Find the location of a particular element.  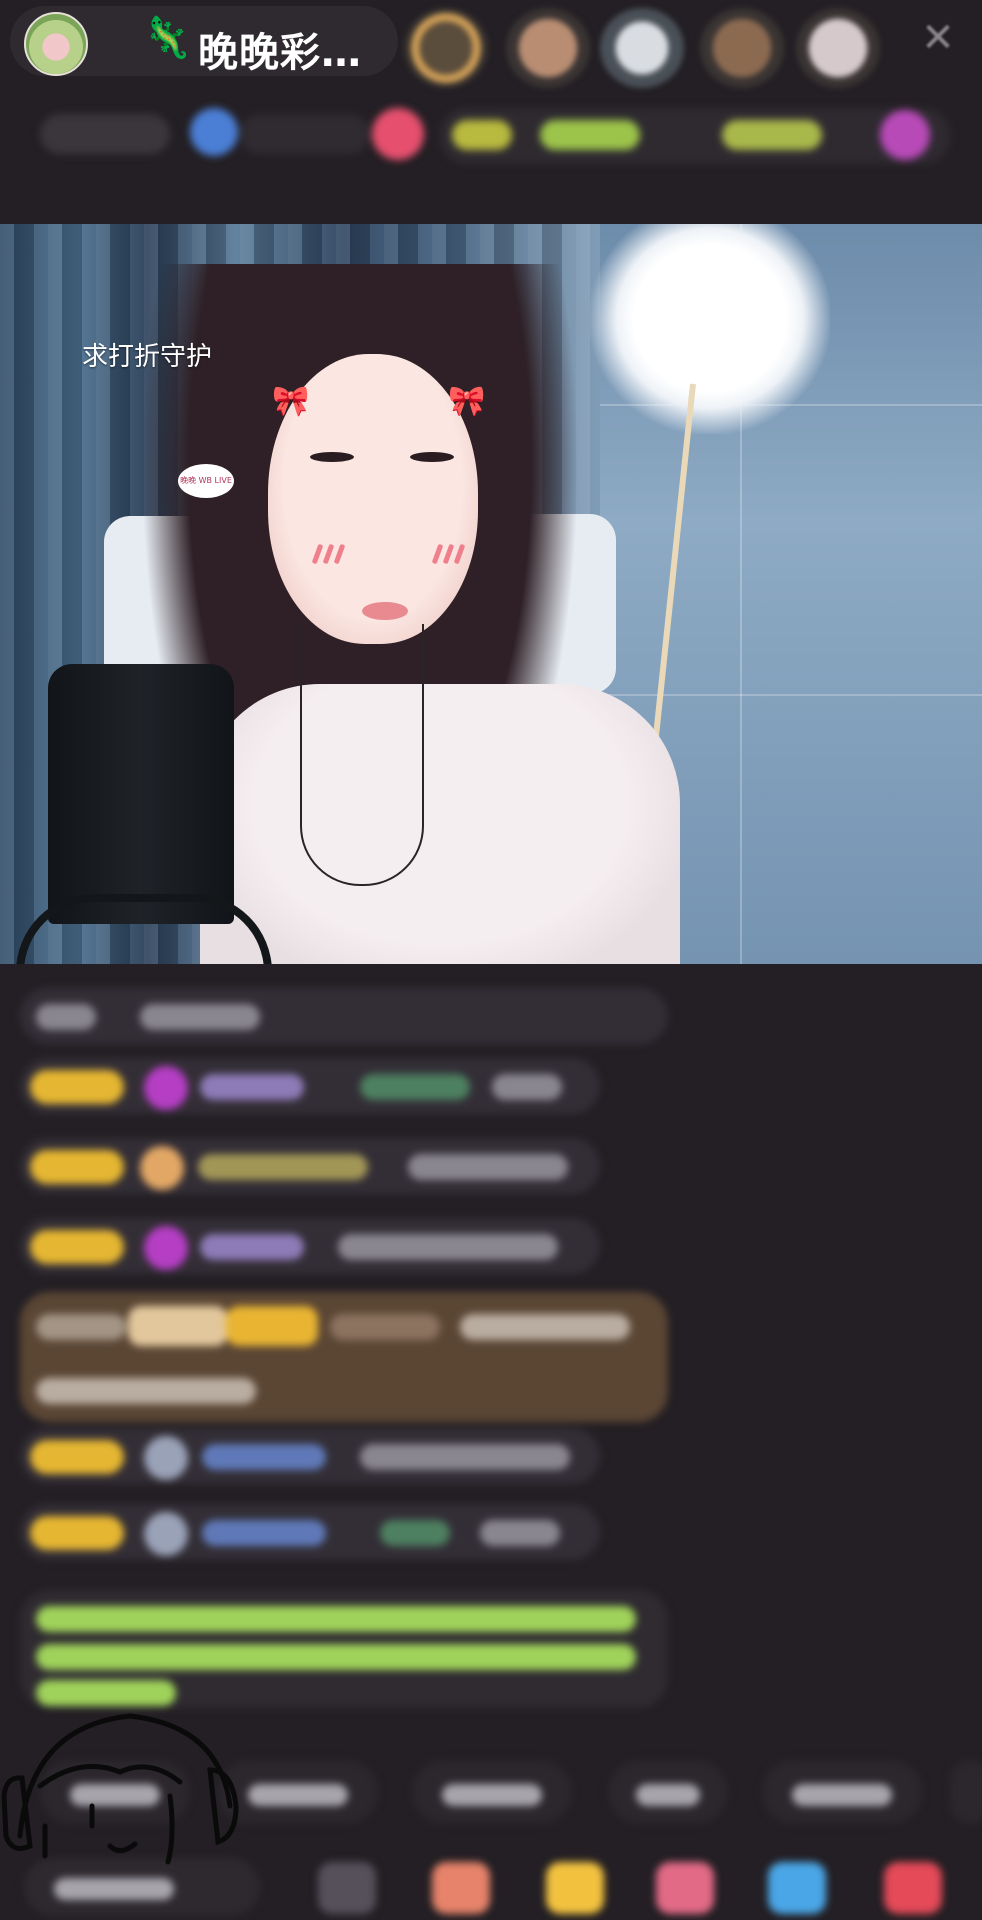

highlight-message is located at coordinates (344, 1357).